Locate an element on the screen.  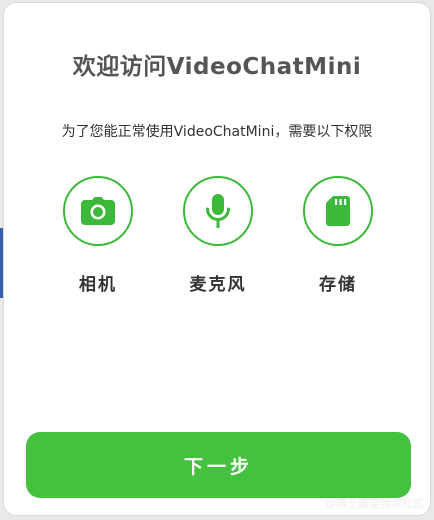
permission-microphone: 麦克风 is located at coordinates (218, 235).